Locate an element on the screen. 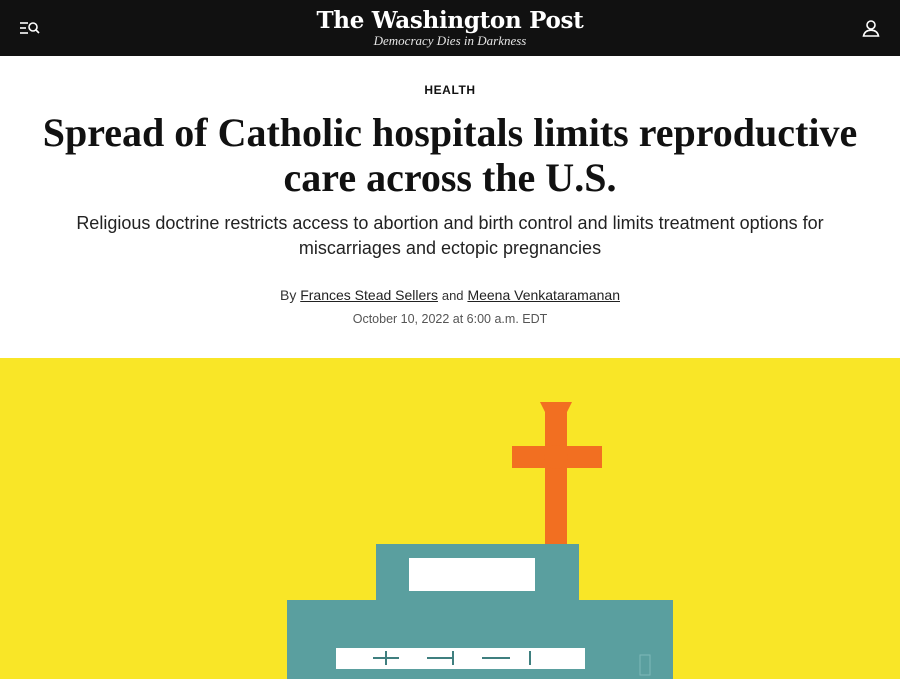 This screenshot has height=679, width=900. cross-icon is located at coordinates (557, 473).